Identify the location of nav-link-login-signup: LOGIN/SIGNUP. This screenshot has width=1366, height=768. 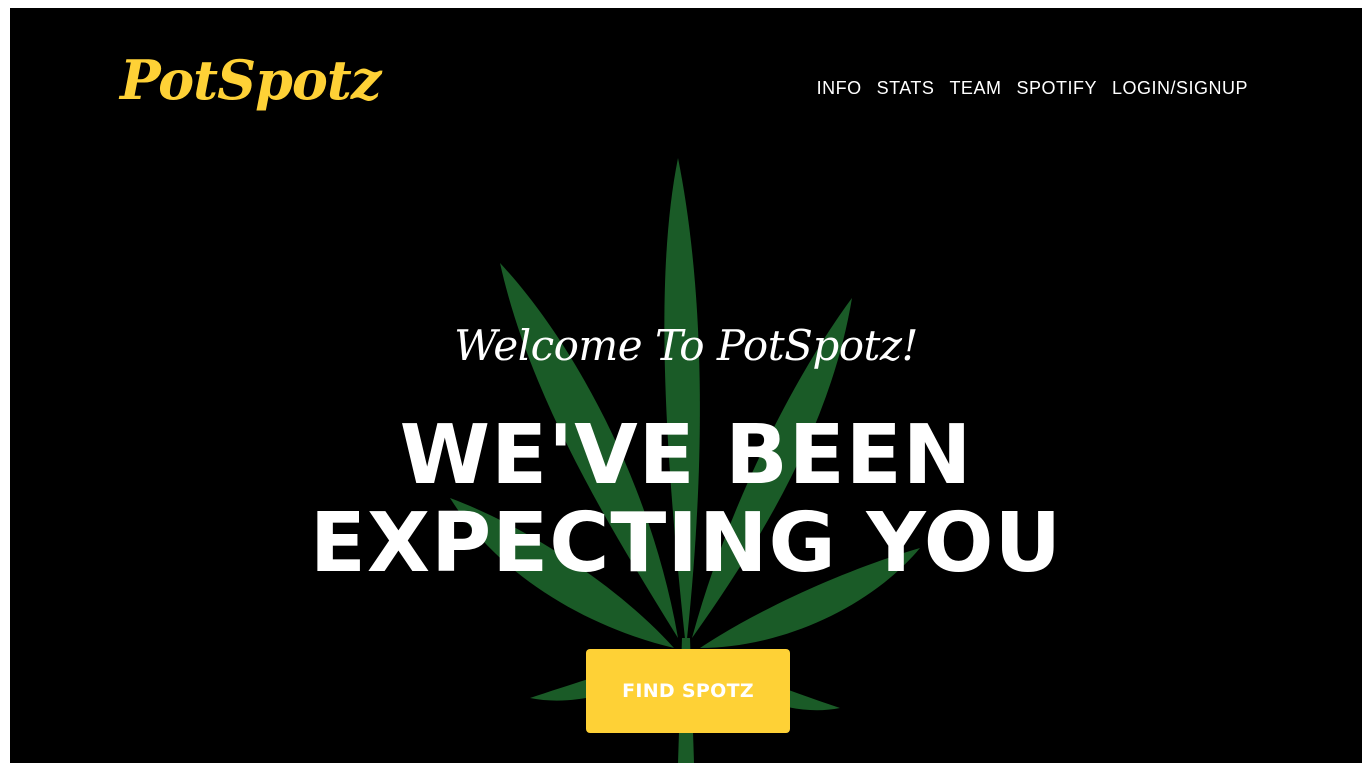
(1172, 88).